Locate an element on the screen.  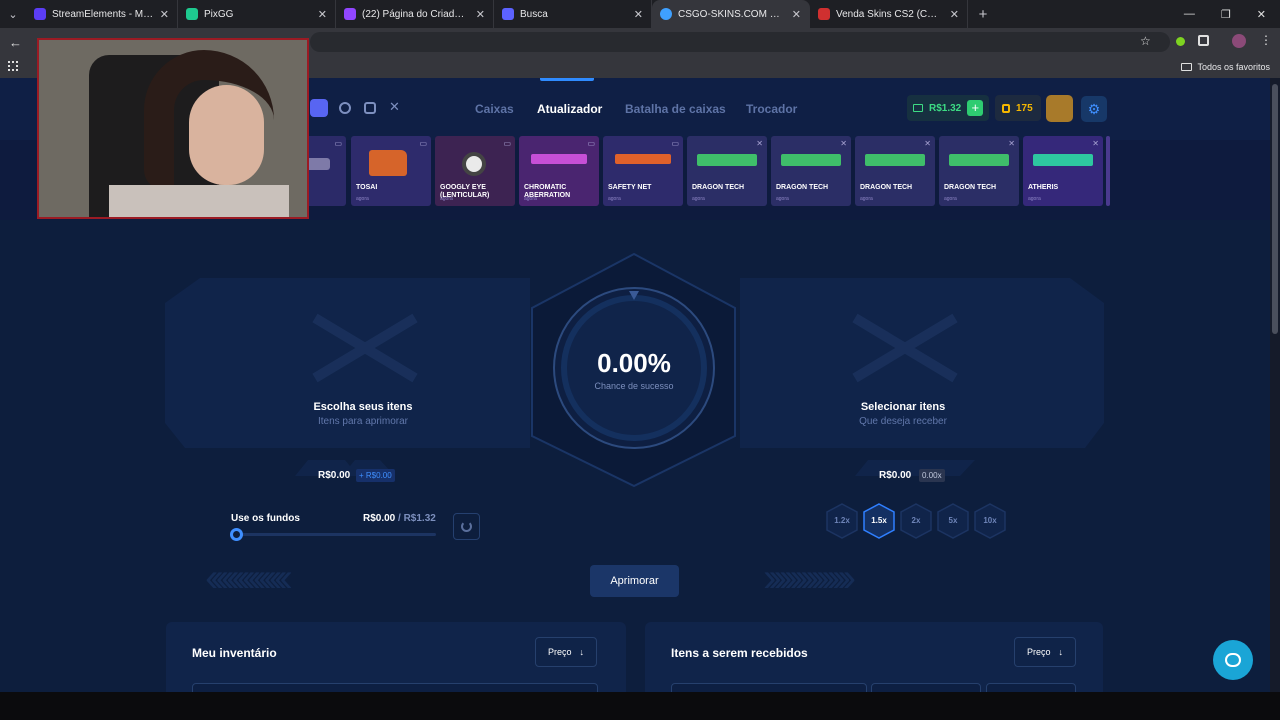
nav-atualizador: Atualizador is located at coordinates (569, 109).